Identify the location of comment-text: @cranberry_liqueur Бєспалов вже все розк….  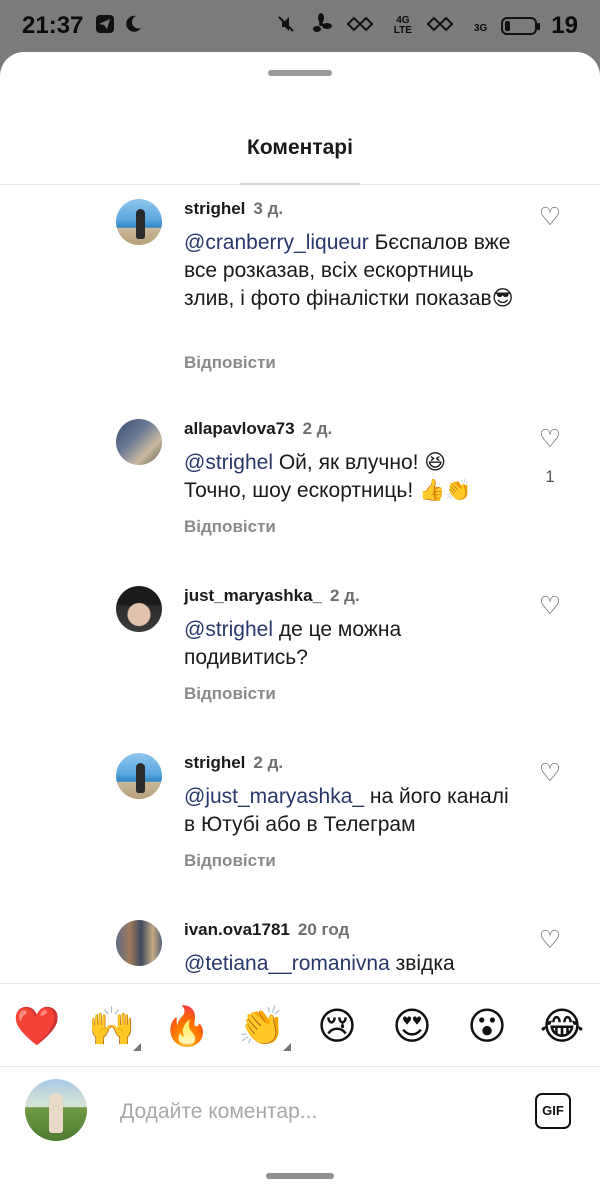
(349, 270).